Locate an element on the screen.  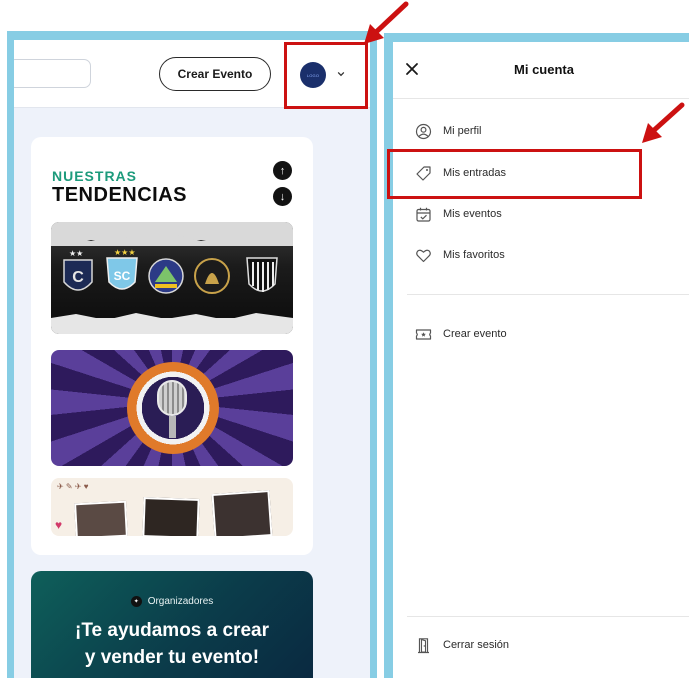
my-tickets-highlight-box is located at coordinates (514, 174).